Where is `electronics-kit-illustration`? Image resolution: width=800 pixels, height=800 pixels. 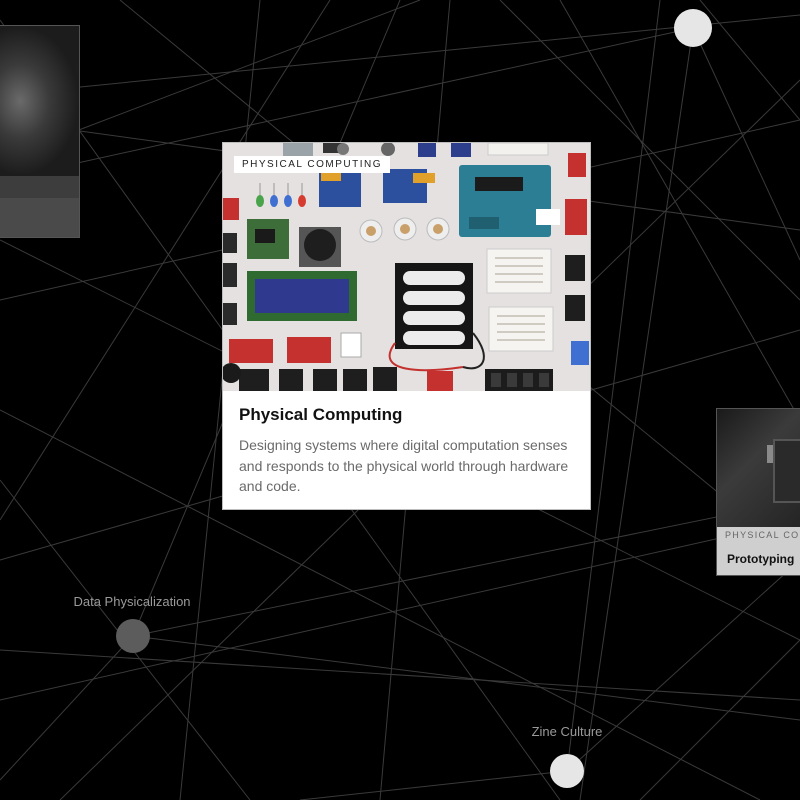
electronics-kit-illustration is located at coordinates (406, 267).